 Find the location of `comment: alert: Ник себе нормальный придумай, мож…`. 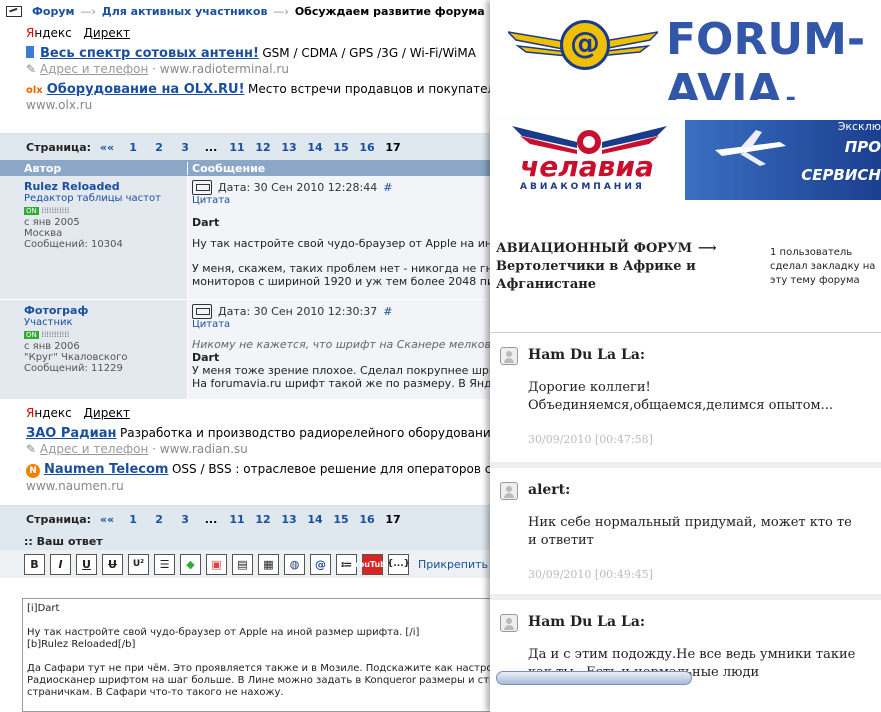

comment: alert: Ник себе нормальный придумай, мож… is located at coordinates (685, 528).